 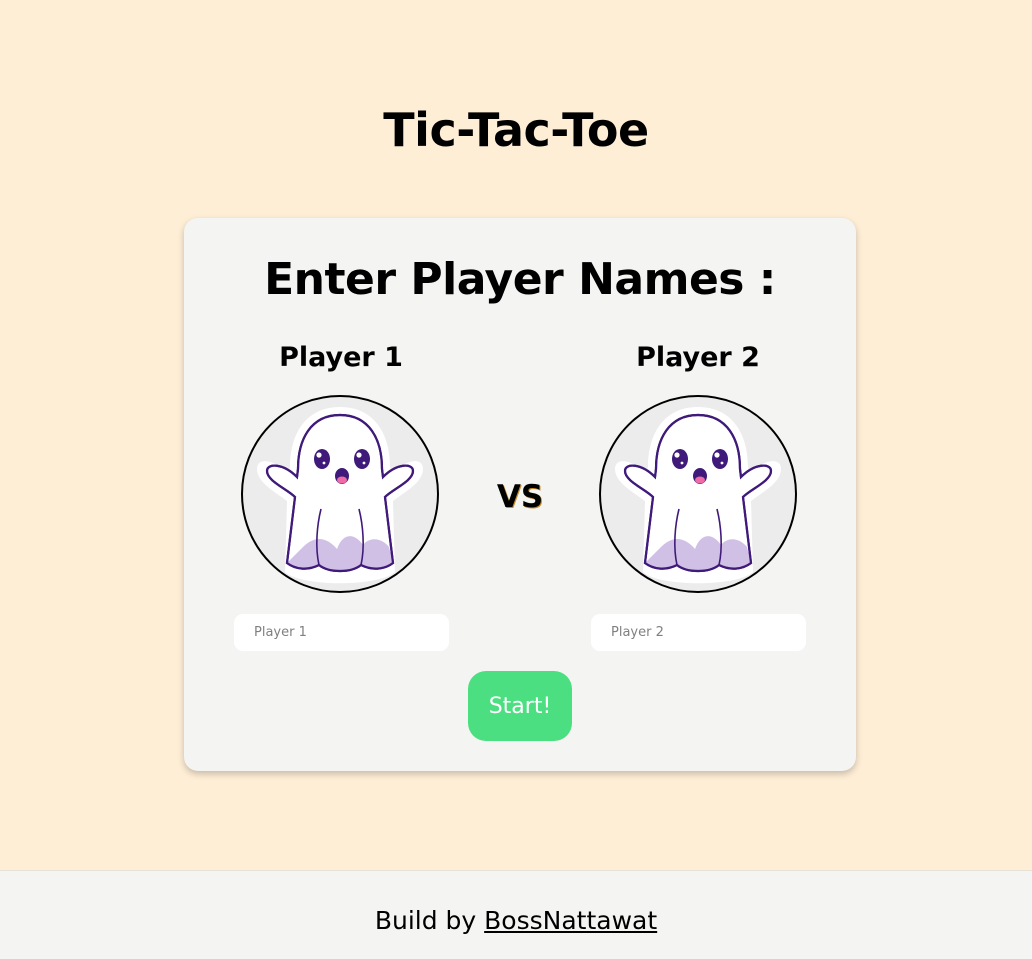 What do you see at coordinates (520, 279) in the screenshot?
I see `card-title: Enter Player Names :` at bounding box center [520, 279].